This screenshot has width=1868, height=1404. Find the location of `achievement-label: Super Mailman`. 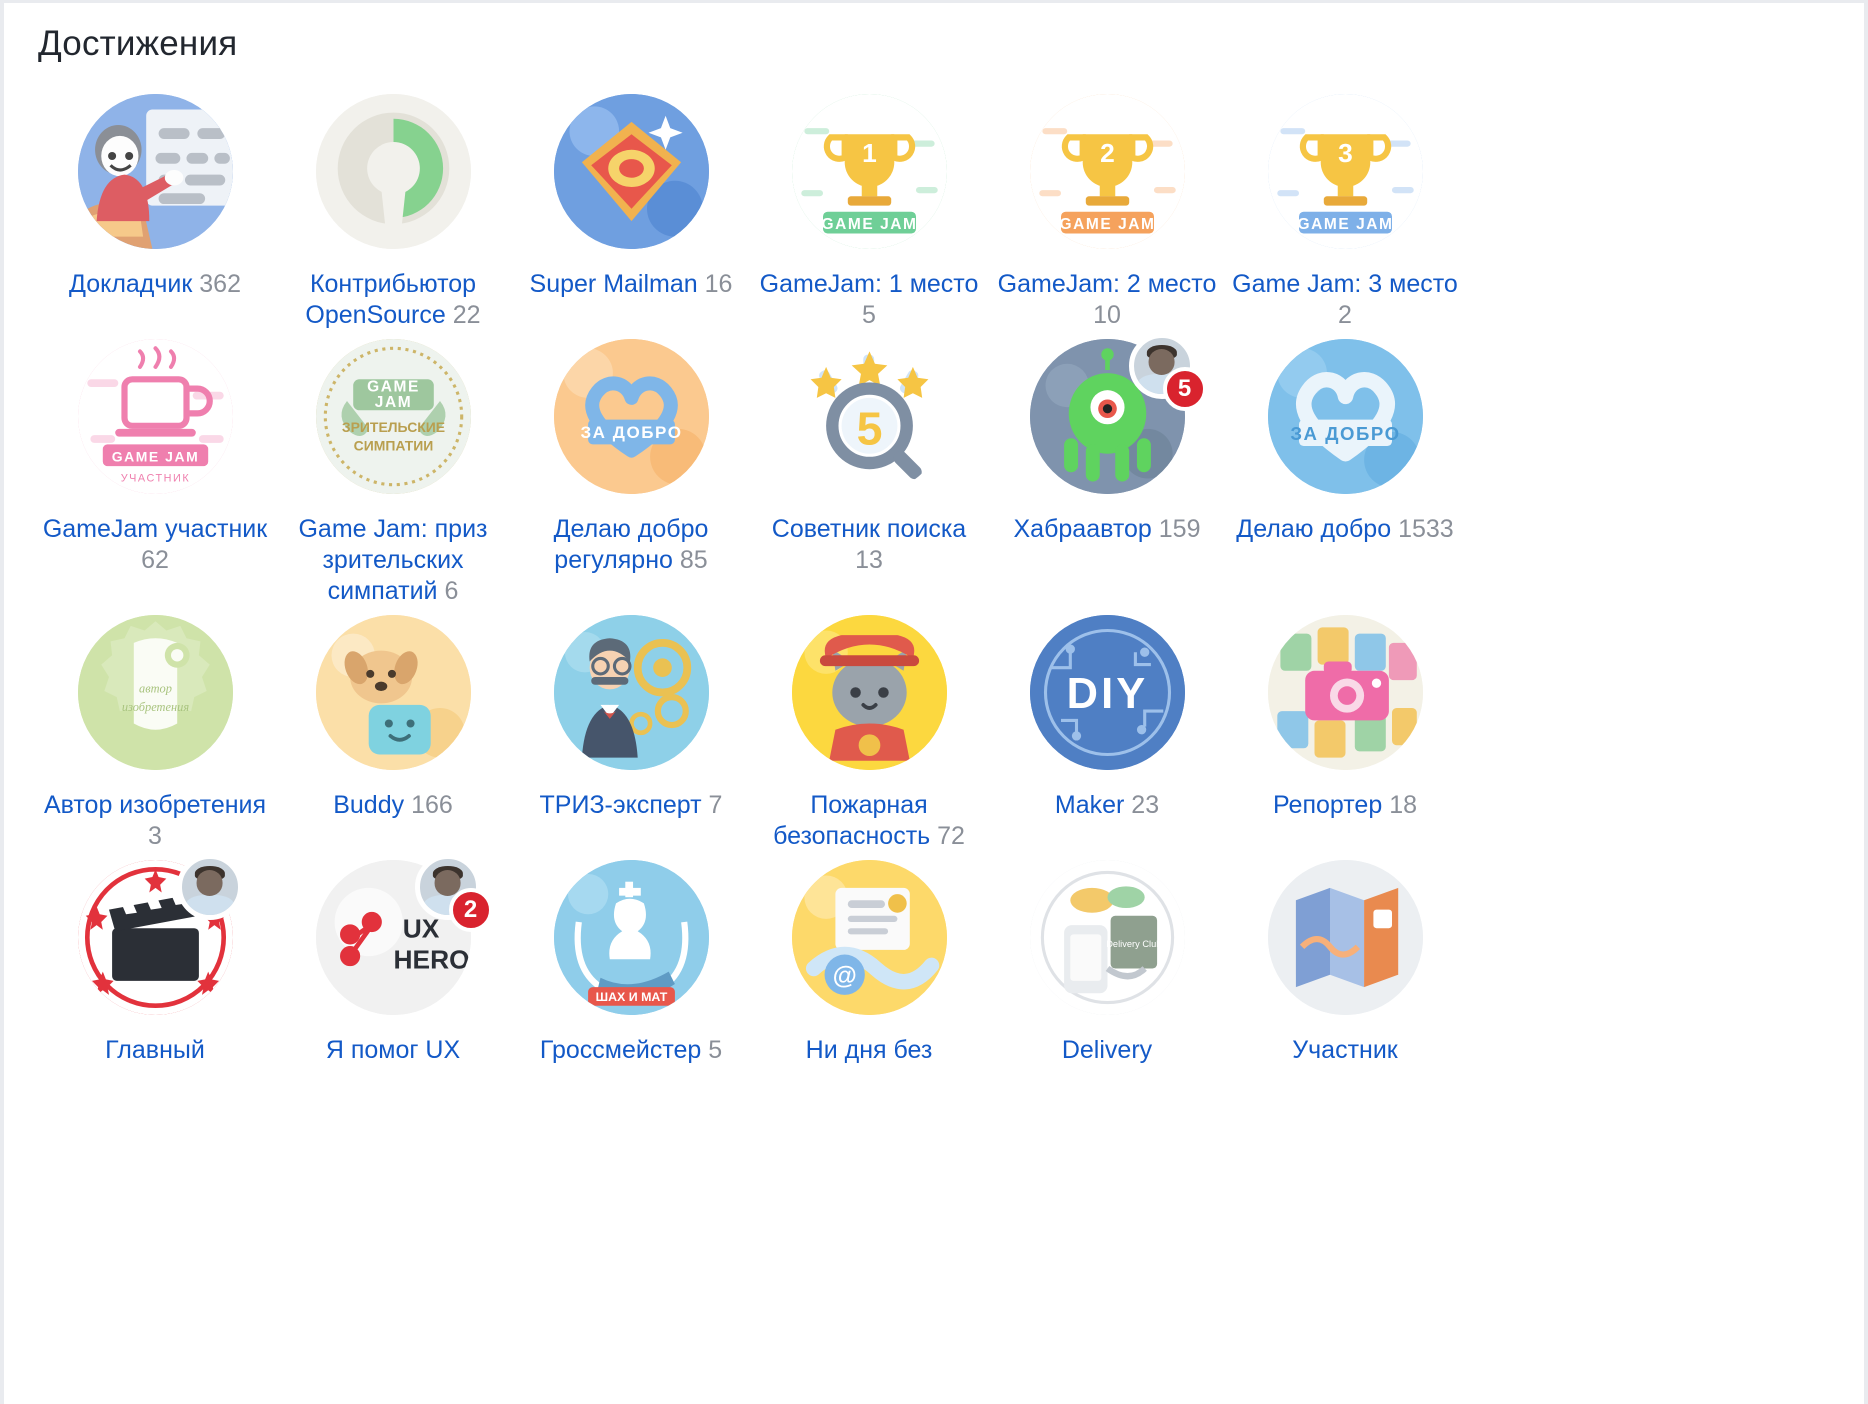

achievement-label: Super Mailman is located at coordinates (614, 284).